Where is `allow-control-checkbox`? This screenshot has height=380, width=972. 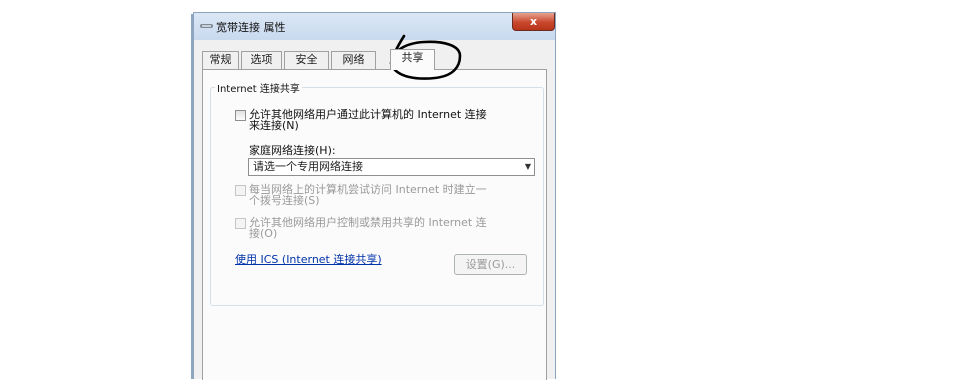
allow-control-checkbox is located at coordinates (240, 223).